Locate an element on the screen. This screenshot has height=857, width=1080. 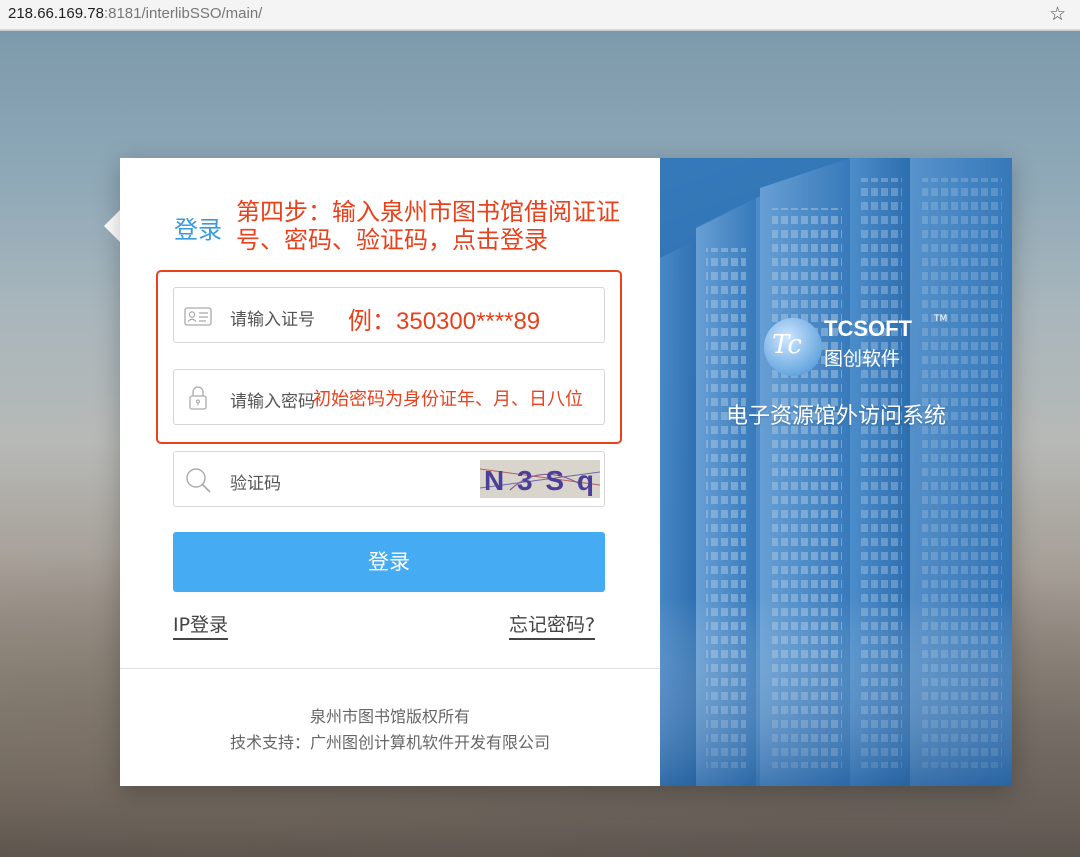
captcha-placeholder: 验证码 is located at coordinates (255, 484).